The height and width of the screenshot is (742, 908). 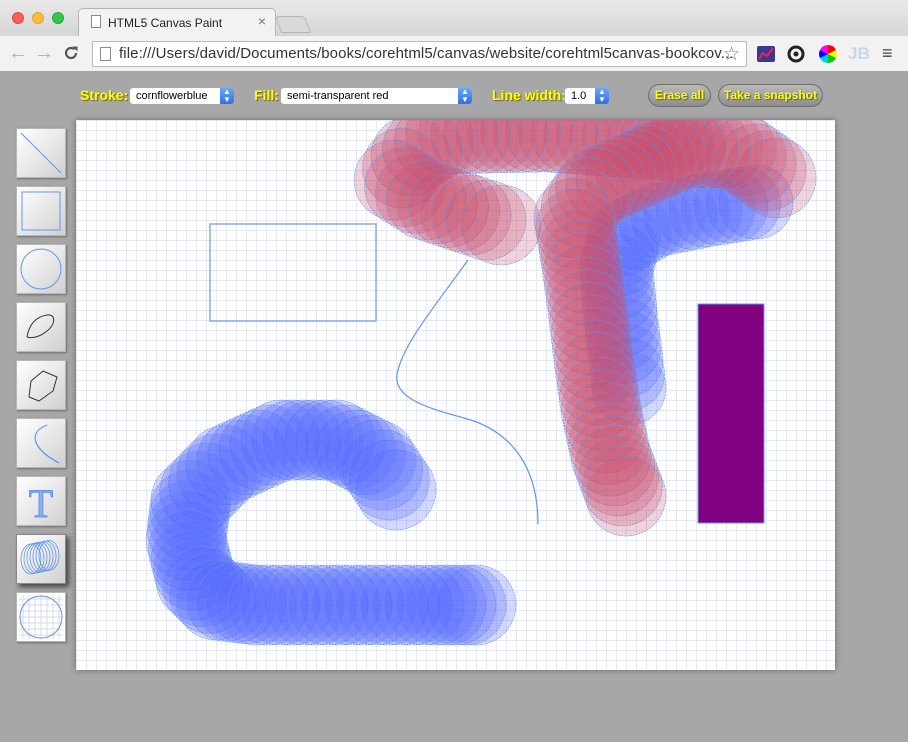 I want to click on circle-icon, so click(x=41, y=269).